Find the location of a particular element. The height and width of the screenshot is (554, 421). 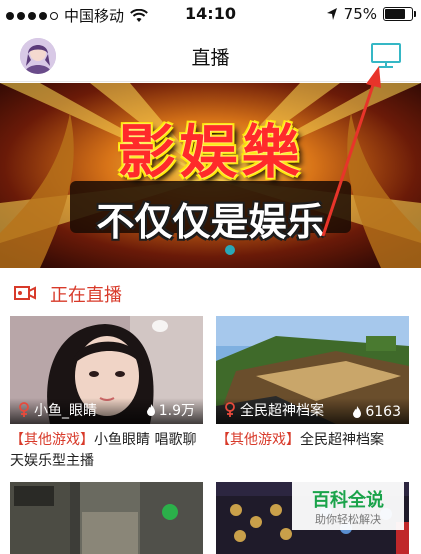

stream-thumbnail-image is located at coordinates (106, 518).